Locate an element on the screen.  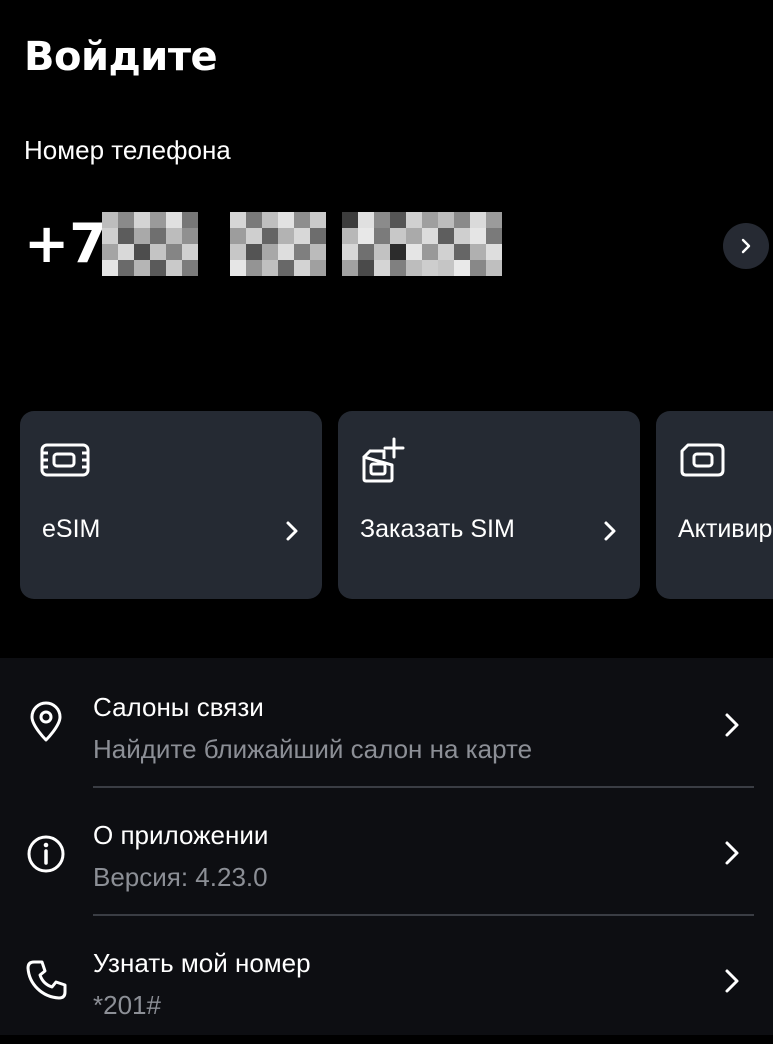
info-icon is located at coordinates (46, 854).